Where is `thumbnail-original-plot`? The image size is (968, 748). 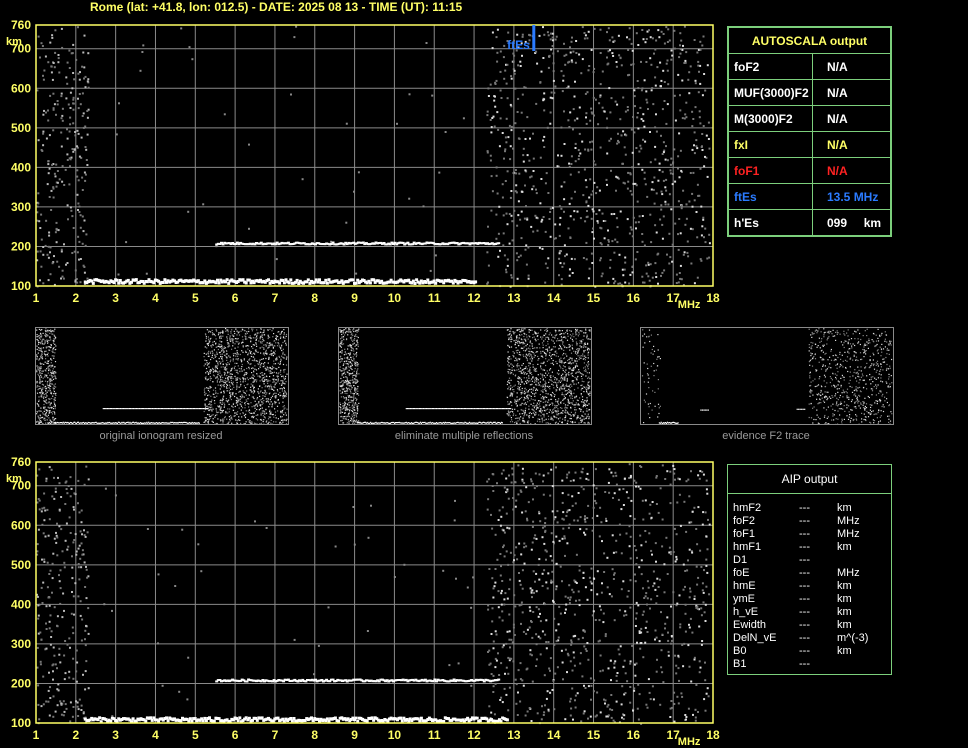 thumbnail-original-plot is located at coordinates (162, 376).